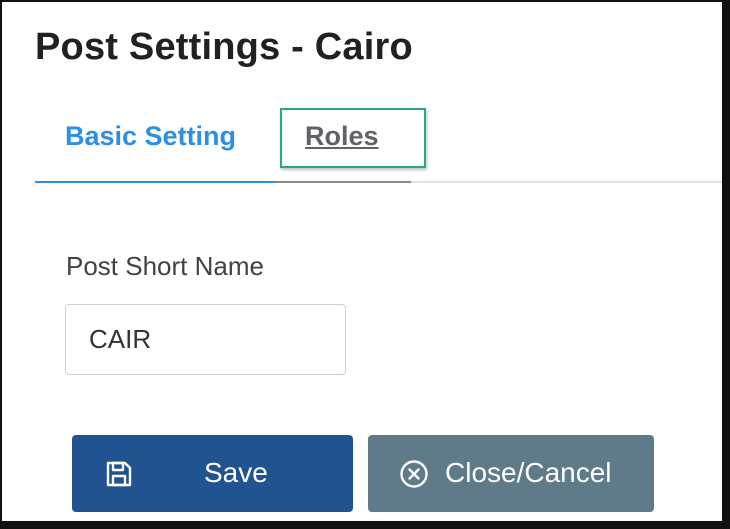 This screenshot has height=529, width=730. I want to click on tab-basic-setting: Basic Setting, so click(155, 137).